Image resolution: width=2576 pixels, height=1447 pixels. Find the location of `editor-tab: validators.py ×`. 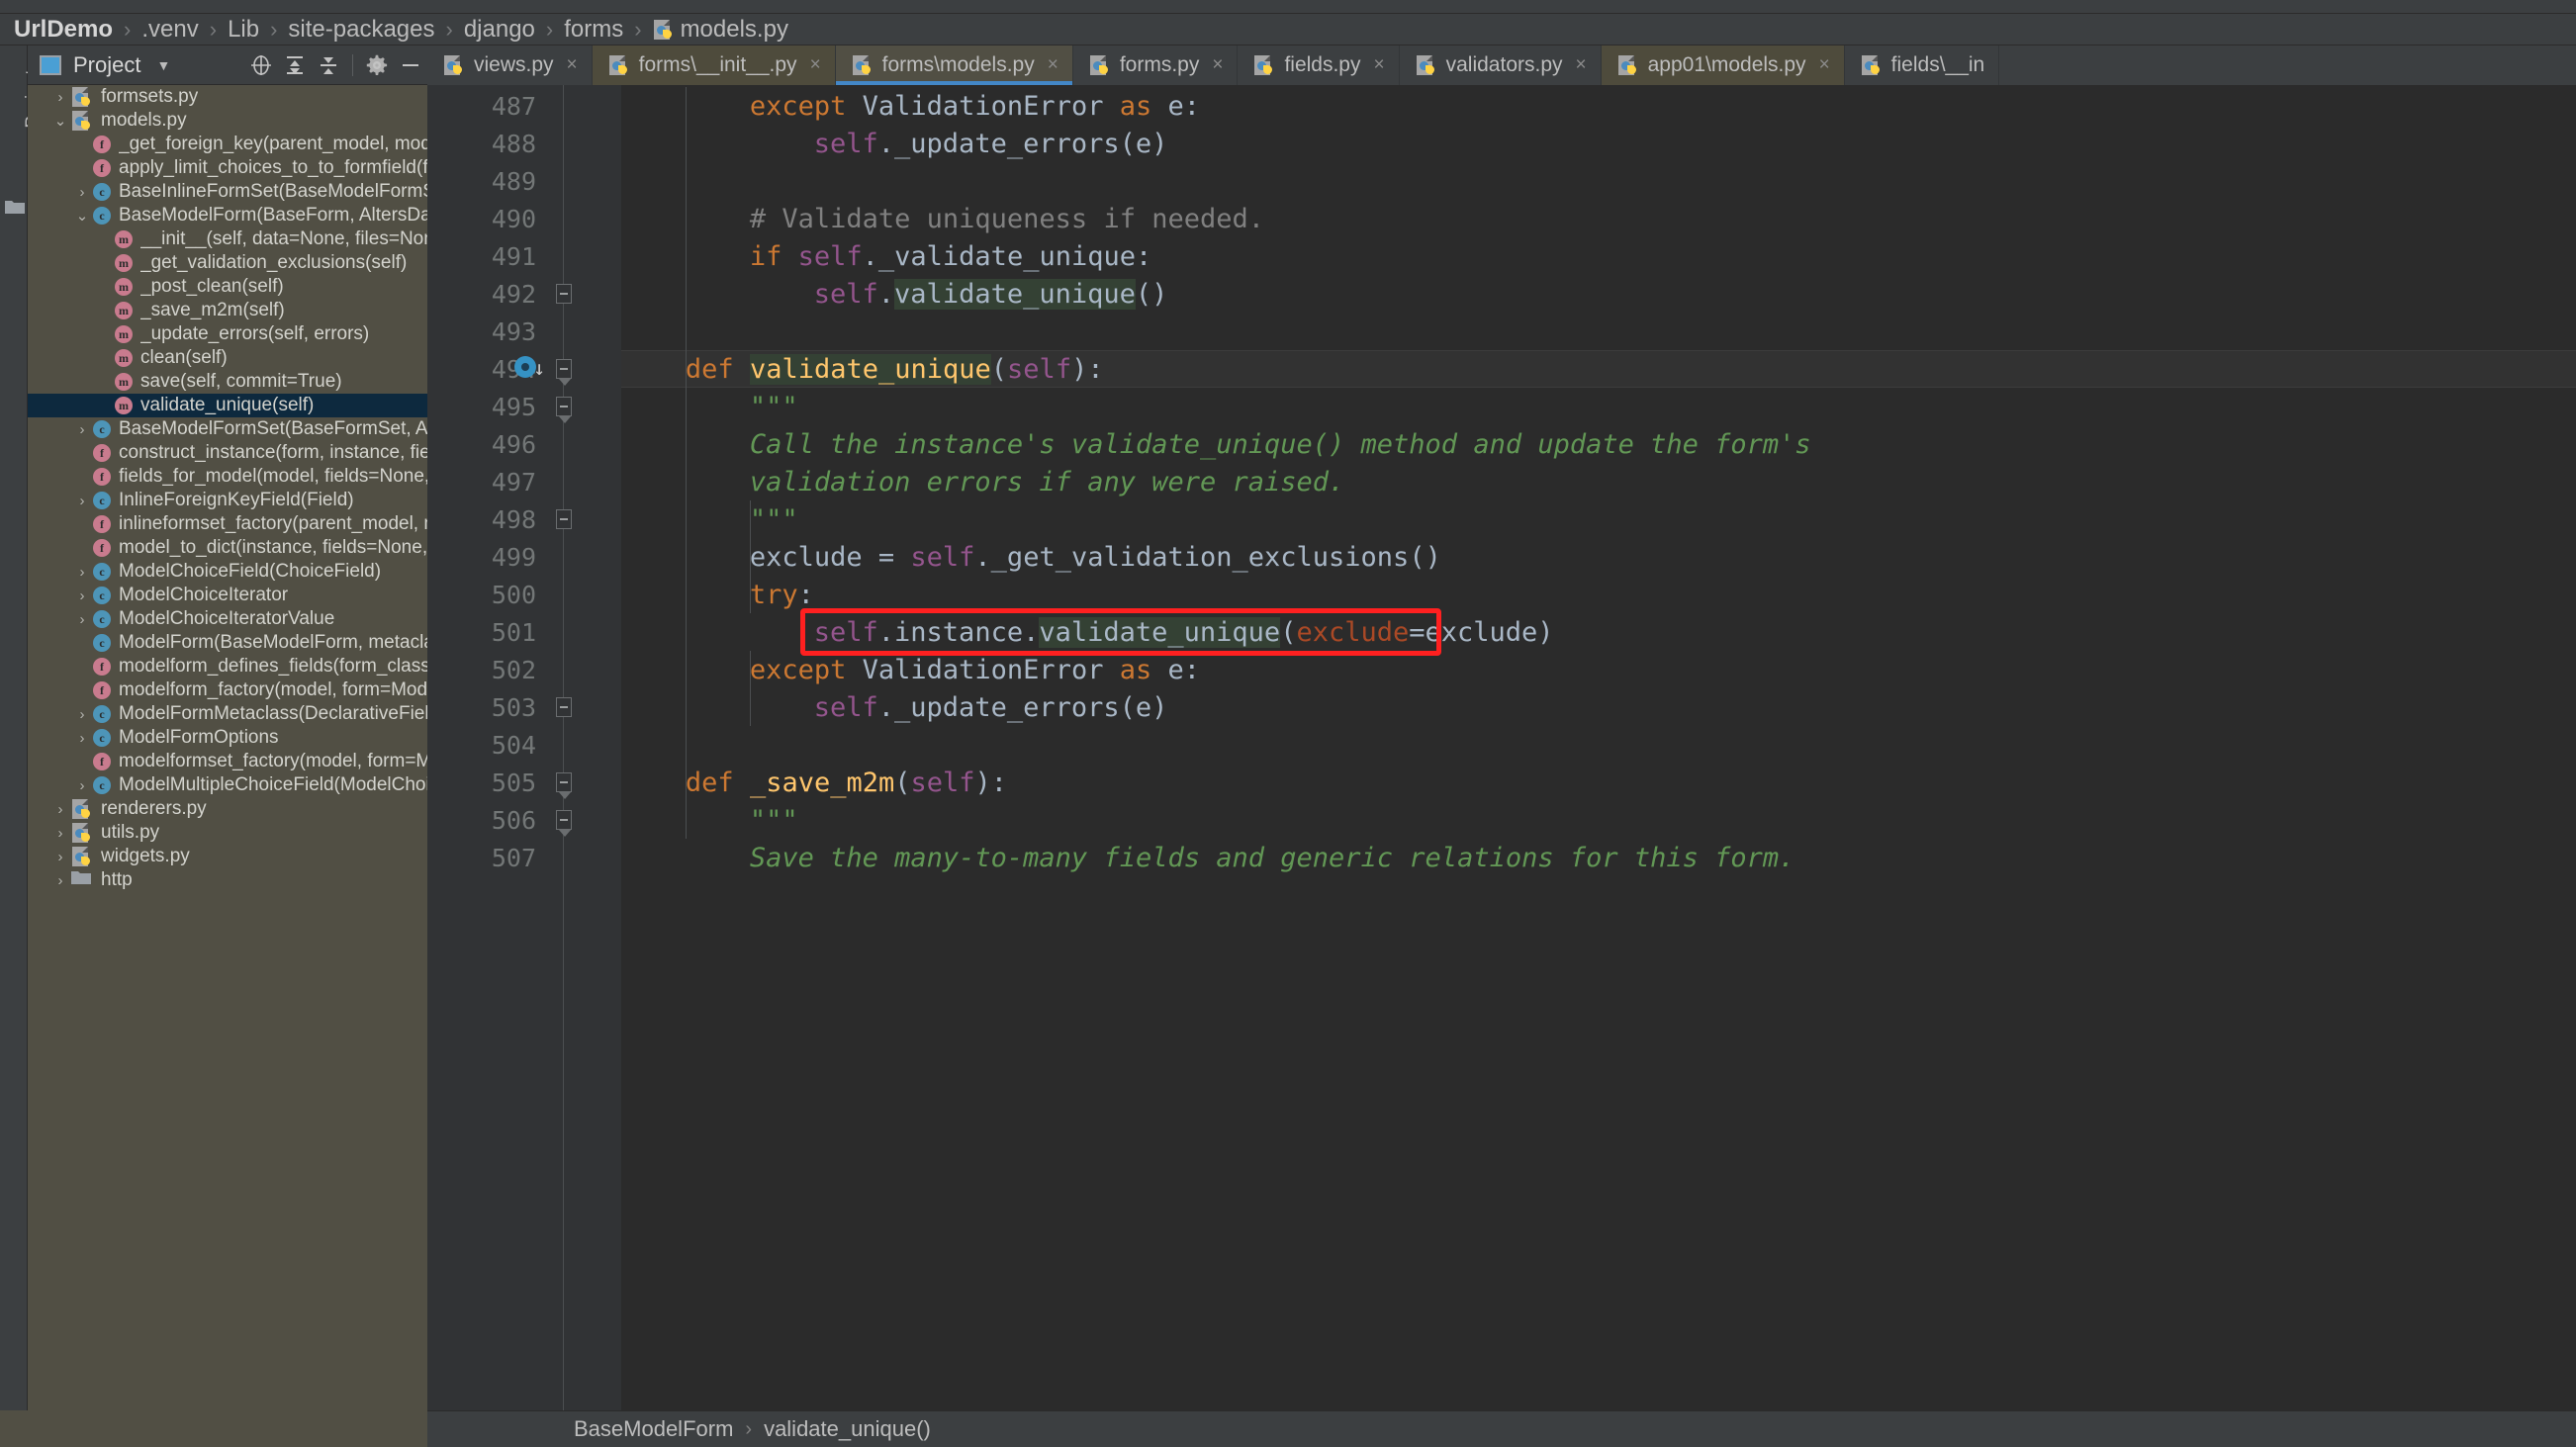

editor-tab: validators.py × is located at coordinates (1500, 65).